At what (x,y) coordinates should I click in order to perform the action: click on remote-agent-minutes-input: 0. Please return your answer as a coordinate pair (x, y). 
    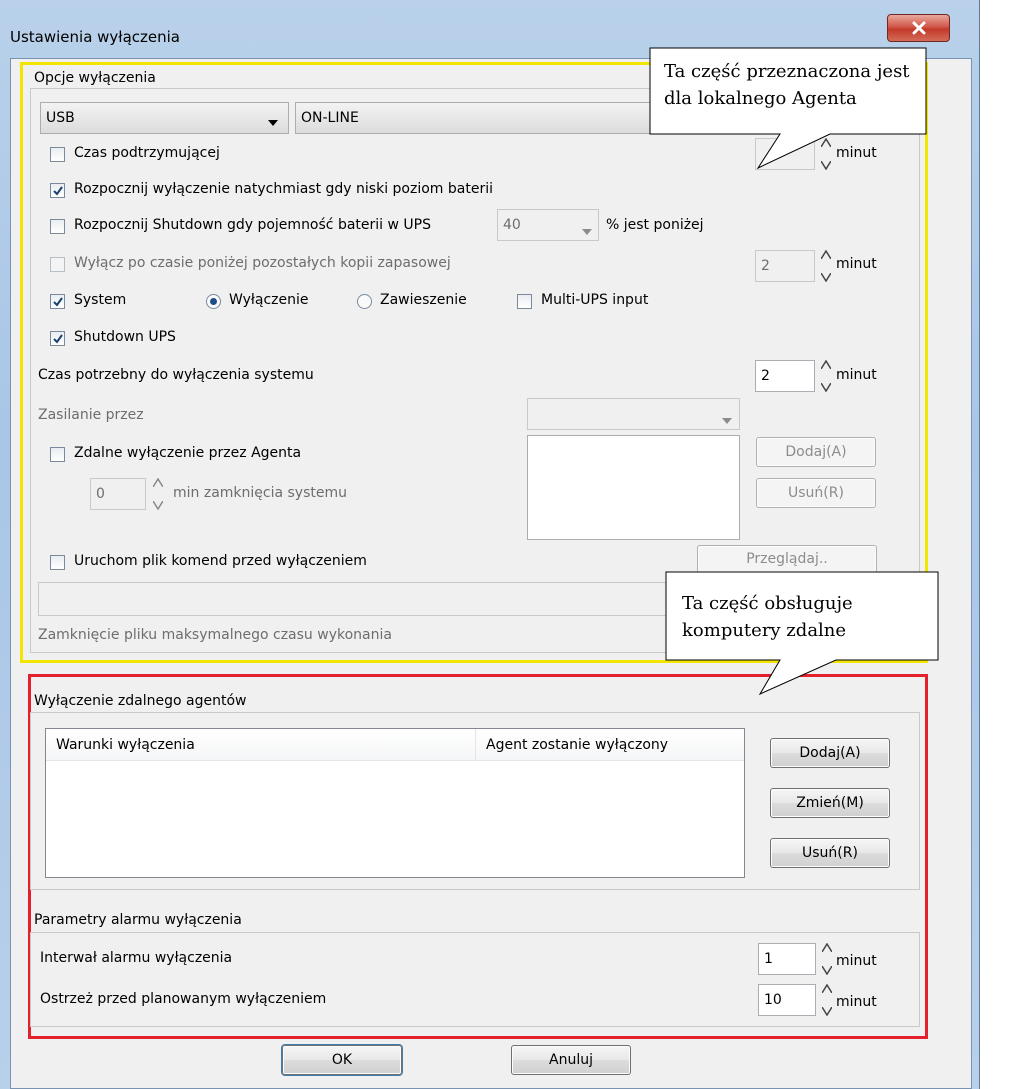
    Looking at the image, I should click on (118, 494).